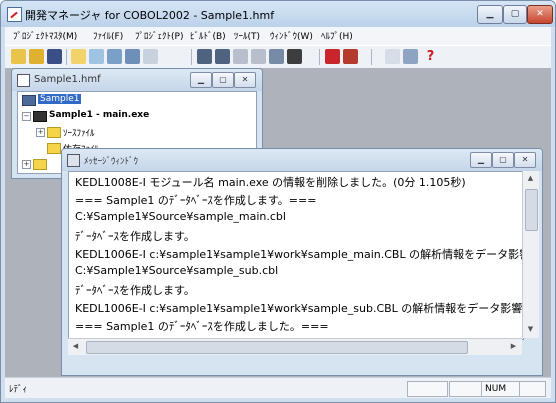 The image size is (556, 403). I want to click on tree-root: Sample1, so click(60, 99).